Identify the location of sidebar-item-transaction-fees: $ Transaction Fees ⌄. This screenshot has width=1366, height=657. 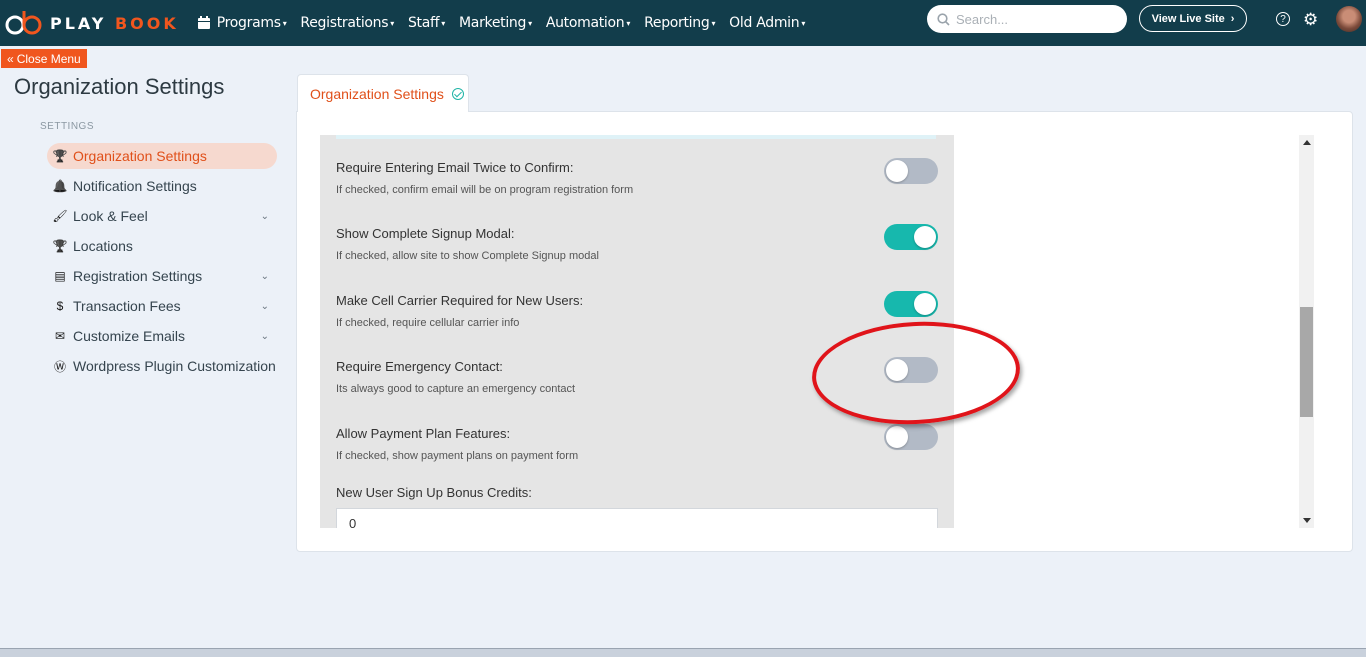
(162, 306).